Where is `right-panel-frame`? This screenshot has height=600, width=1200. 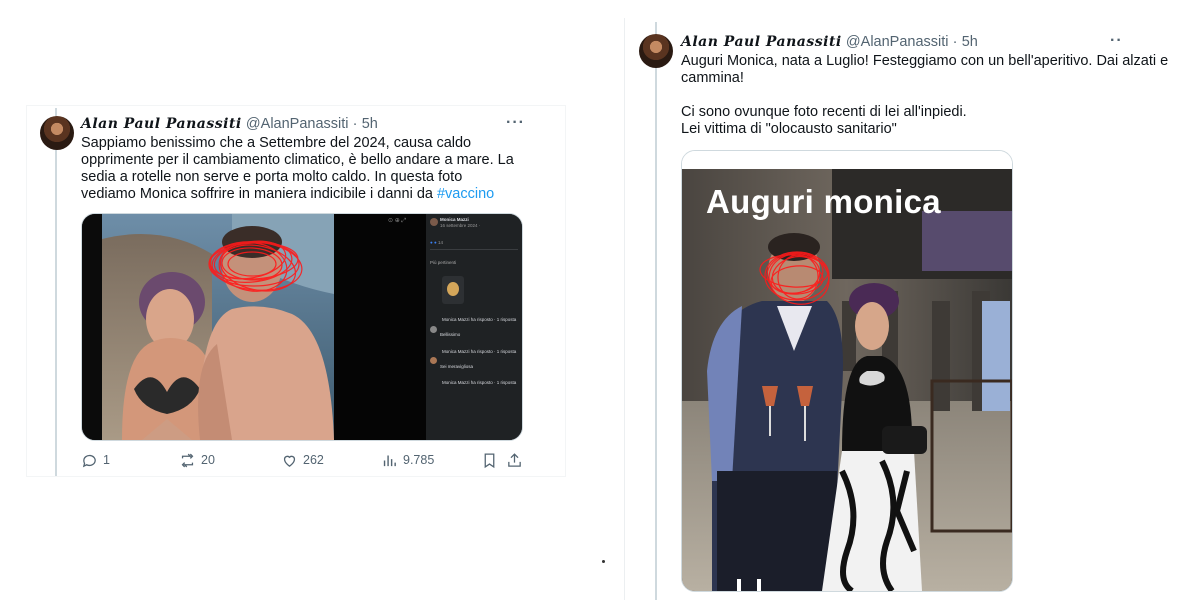 right-panel-frame is located at coordinates (624, 309).